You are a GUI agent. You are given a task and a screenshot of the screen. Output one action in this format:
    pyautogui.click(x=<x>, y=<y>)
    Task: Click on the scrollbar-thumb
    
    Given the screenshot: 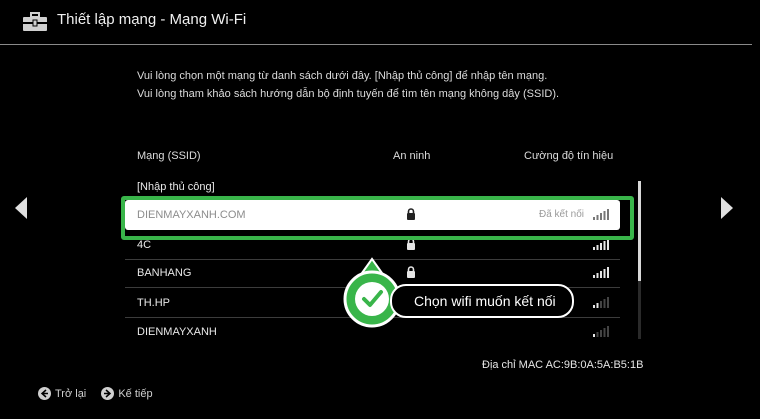 What is the action you would take?
    pyautogui.click(x=639, y=231)
    